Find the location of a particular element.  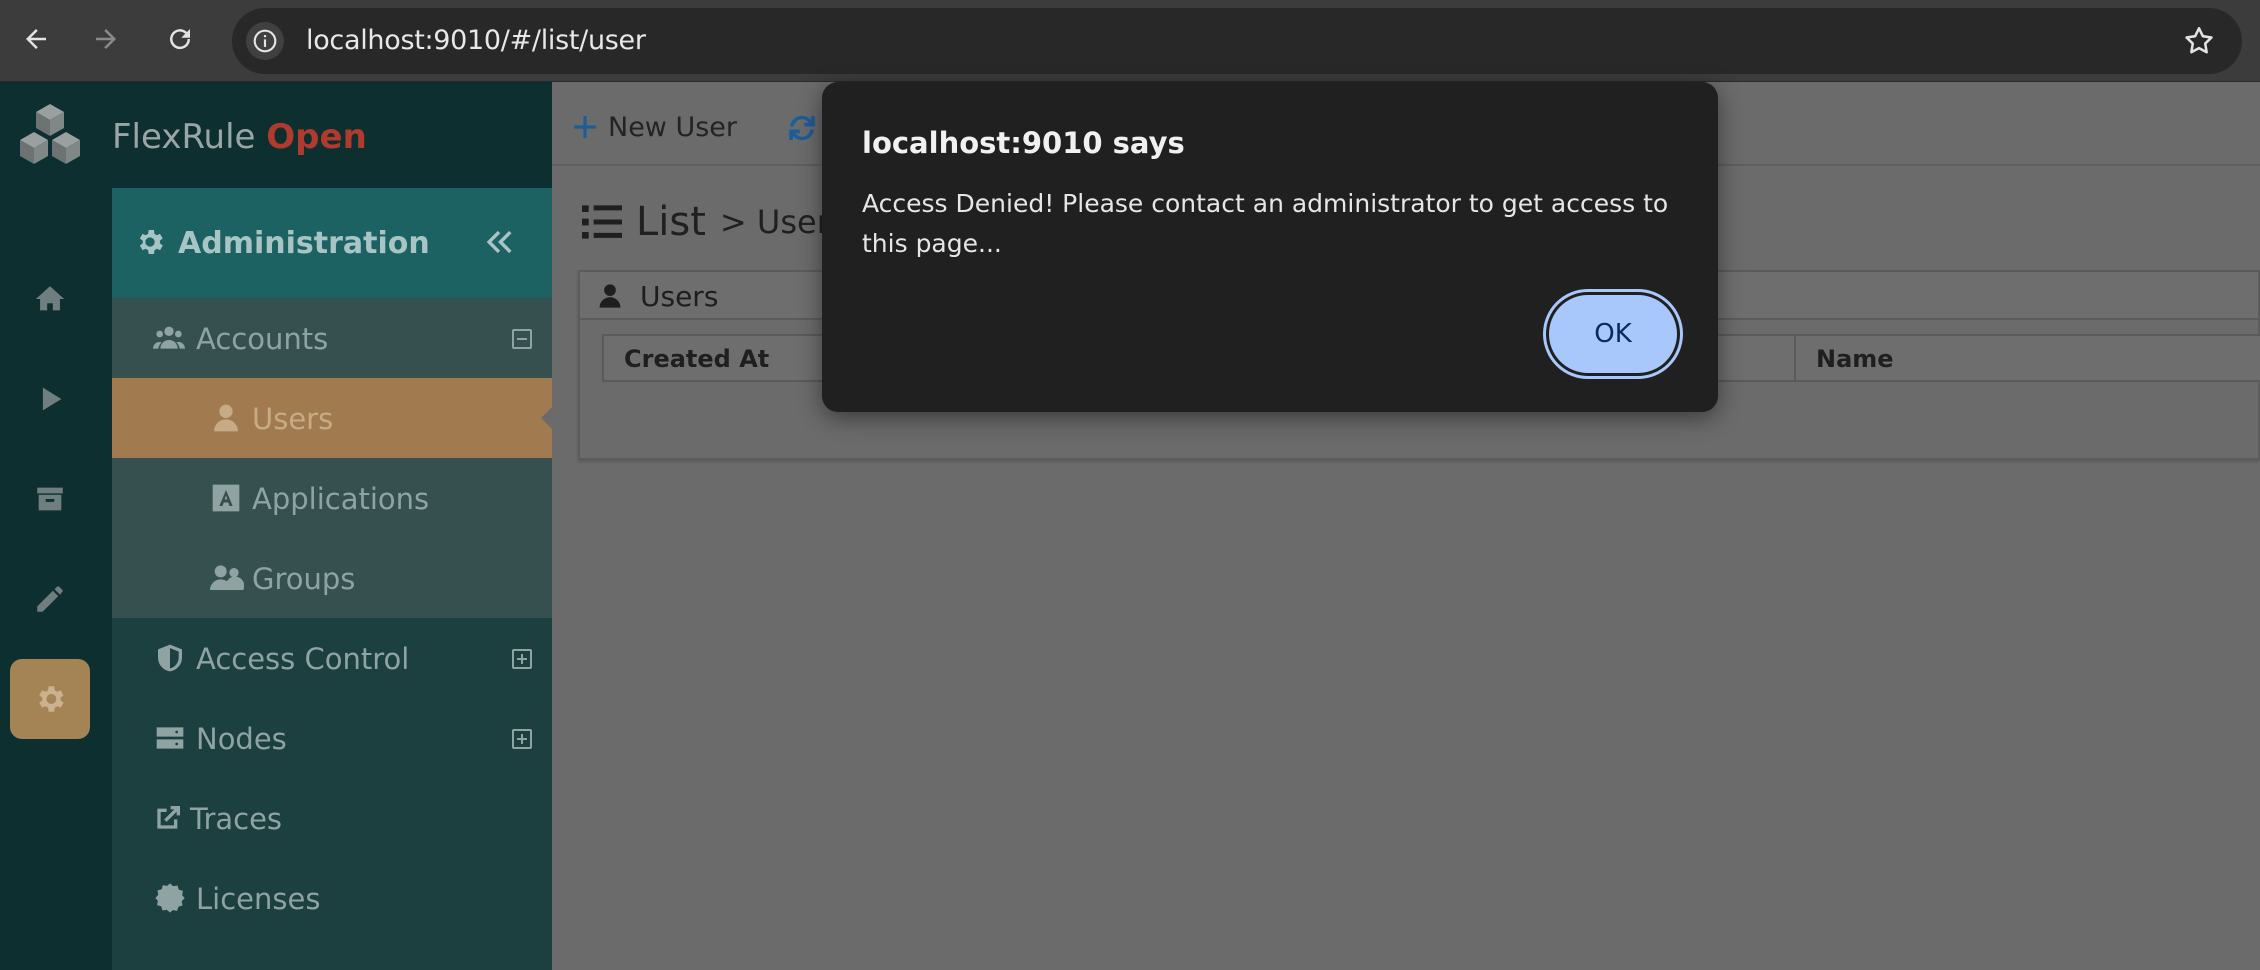

sidebar-item-label: Licenses is located at coordinates (258, 899).